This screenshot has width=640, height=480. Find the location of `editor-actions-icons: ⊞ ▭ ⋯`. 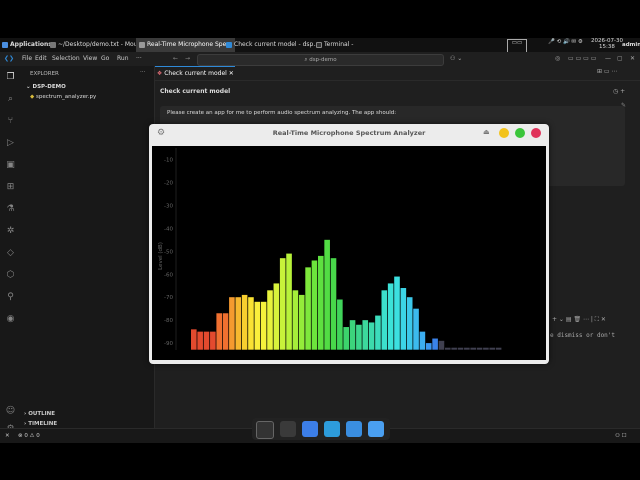

editor-actions-icons: ⊞ ▭ ⋯ is located at coordinates (607, 71).